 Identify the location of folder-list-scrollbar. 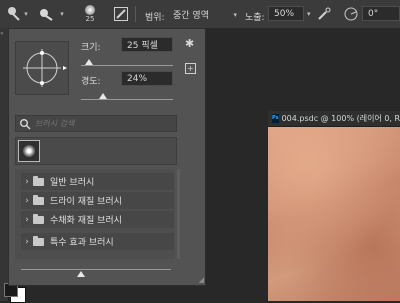
(178, 214).